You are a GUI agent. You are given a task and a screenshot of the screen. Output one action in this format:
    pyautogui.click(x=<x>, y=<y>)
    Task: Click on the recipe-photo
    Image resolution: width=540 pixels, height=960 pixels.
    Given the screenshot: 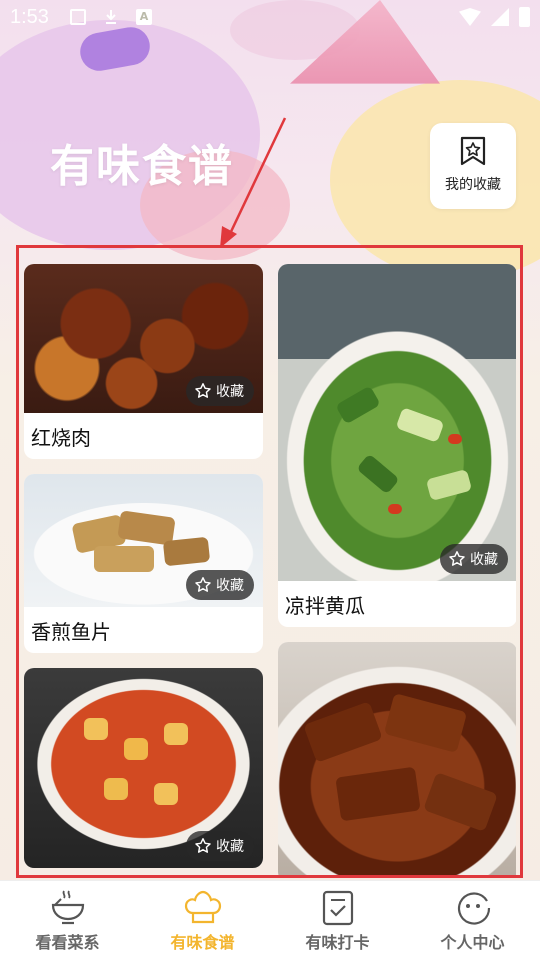 What is the action you would take?
    pyautogui.click(x=397, y=760)
    